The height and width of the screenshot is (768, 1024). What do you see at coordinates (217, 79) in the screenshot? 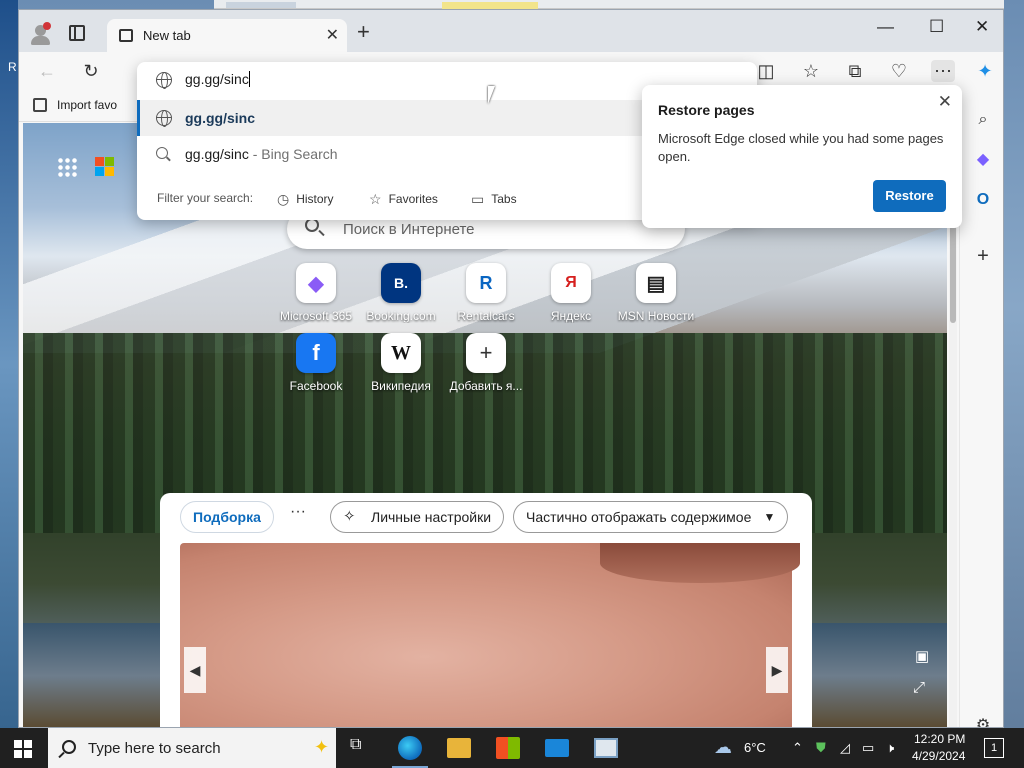
I see `address-input: gg.gg/sinc` at bounding box center [217, 79].